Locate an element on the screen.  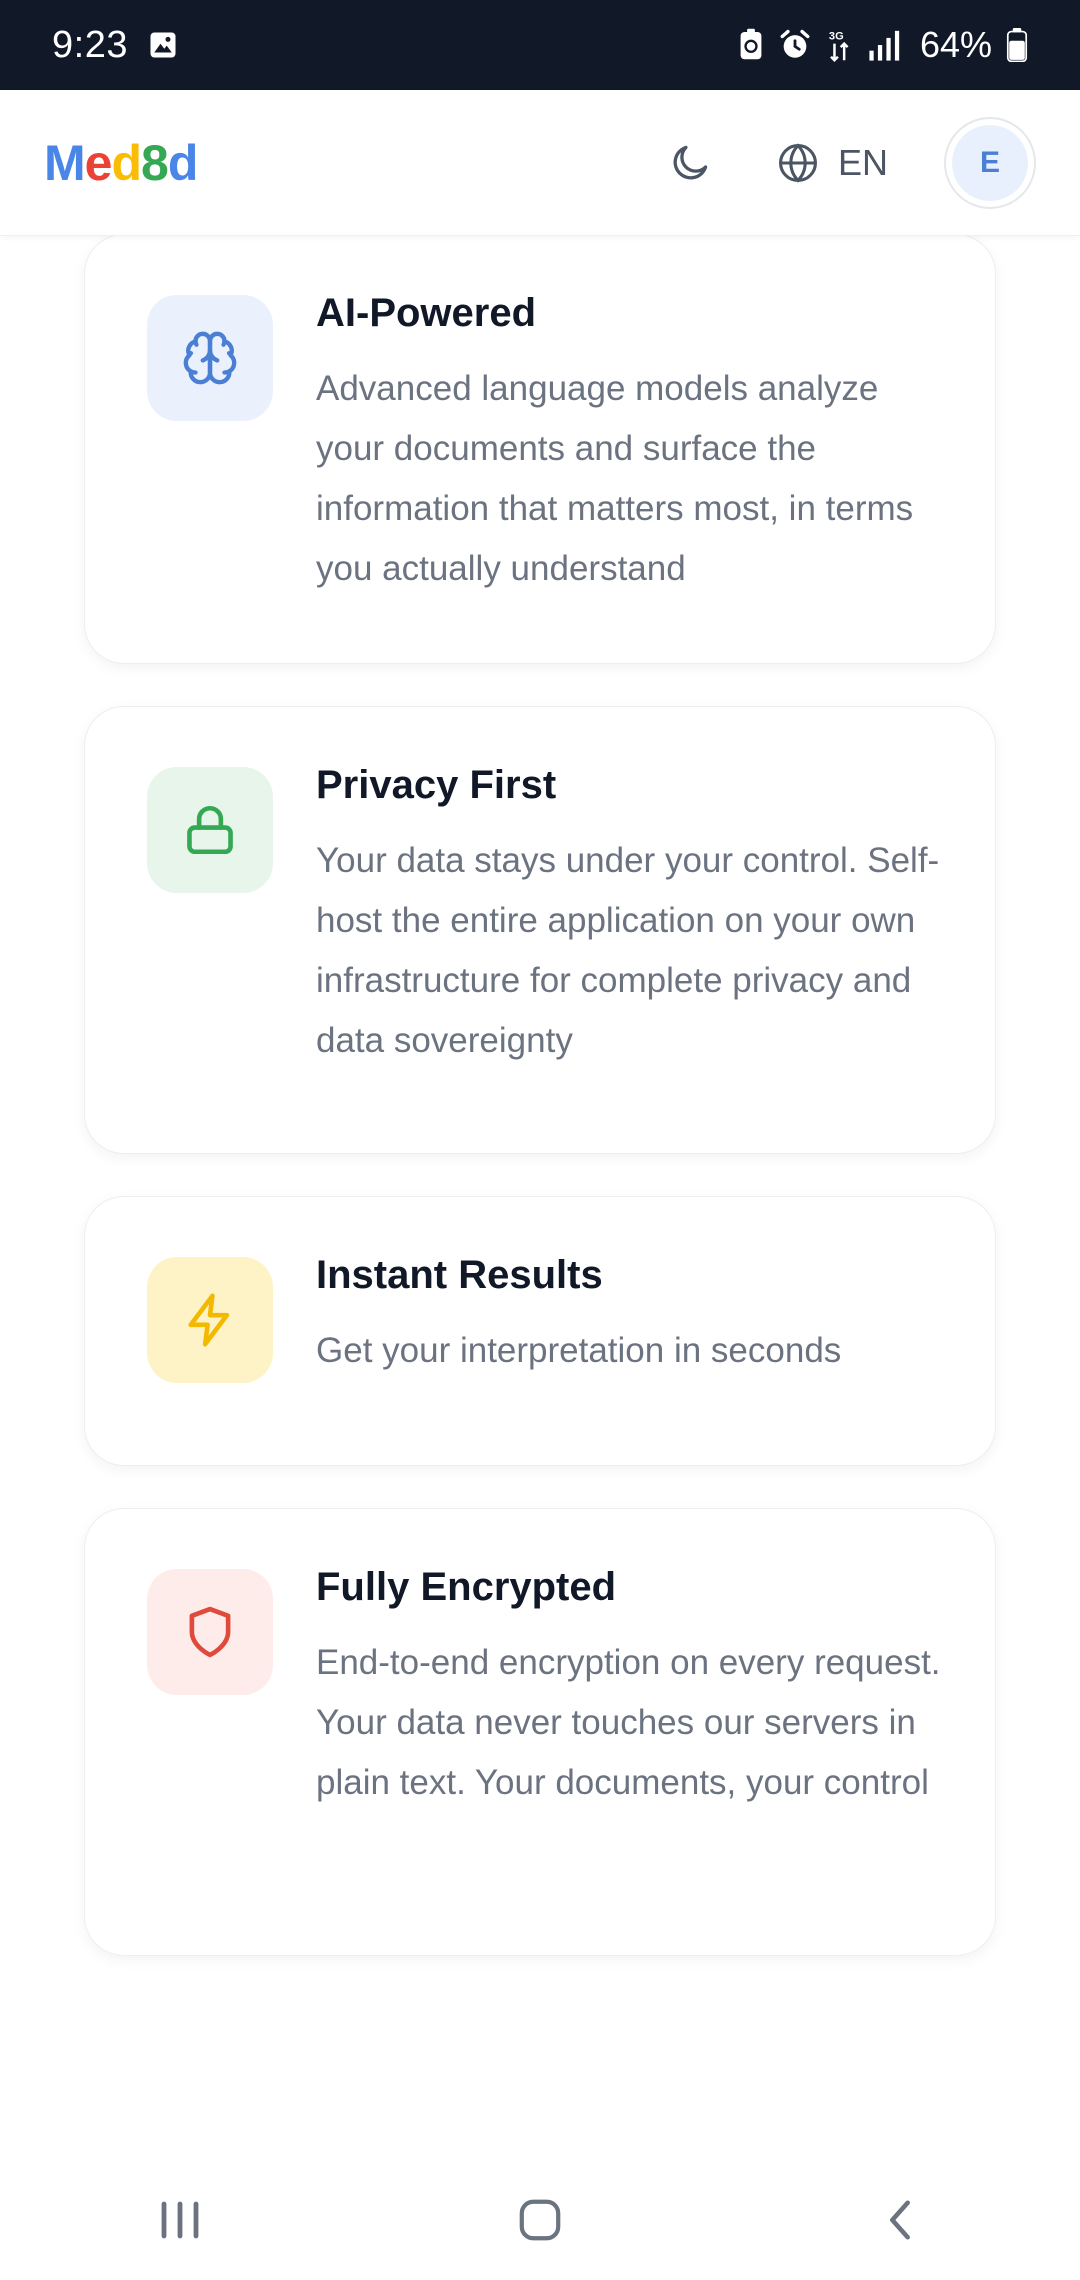
recent-apps-icon is located at coordinates (180, 2220).